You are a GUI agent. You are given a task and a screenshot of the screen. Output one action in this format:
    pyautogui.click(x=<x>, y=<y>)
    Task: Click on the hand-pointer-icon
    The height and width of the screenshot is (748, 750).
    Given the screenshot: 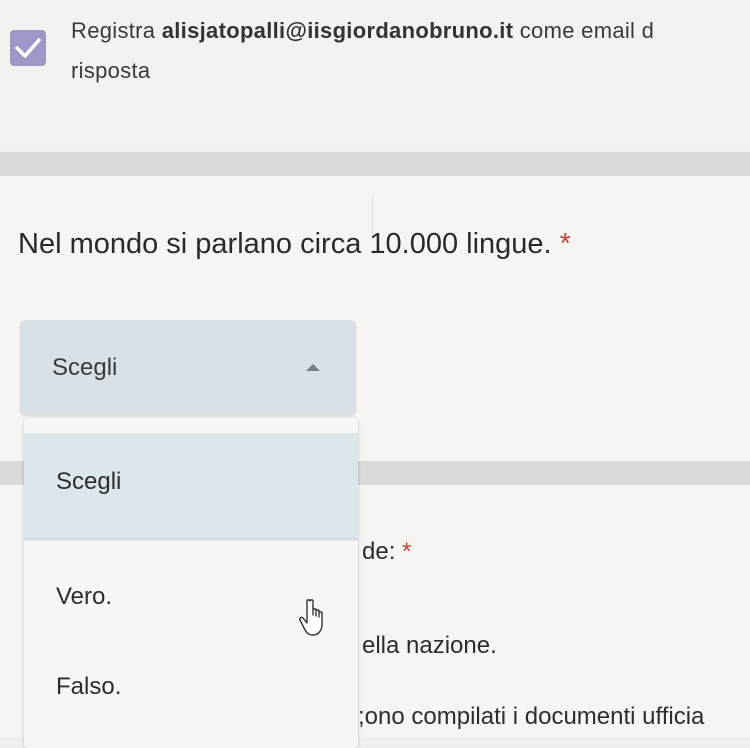 What is the action you would take?
    pyautogui.click(x=311, y=617)
    